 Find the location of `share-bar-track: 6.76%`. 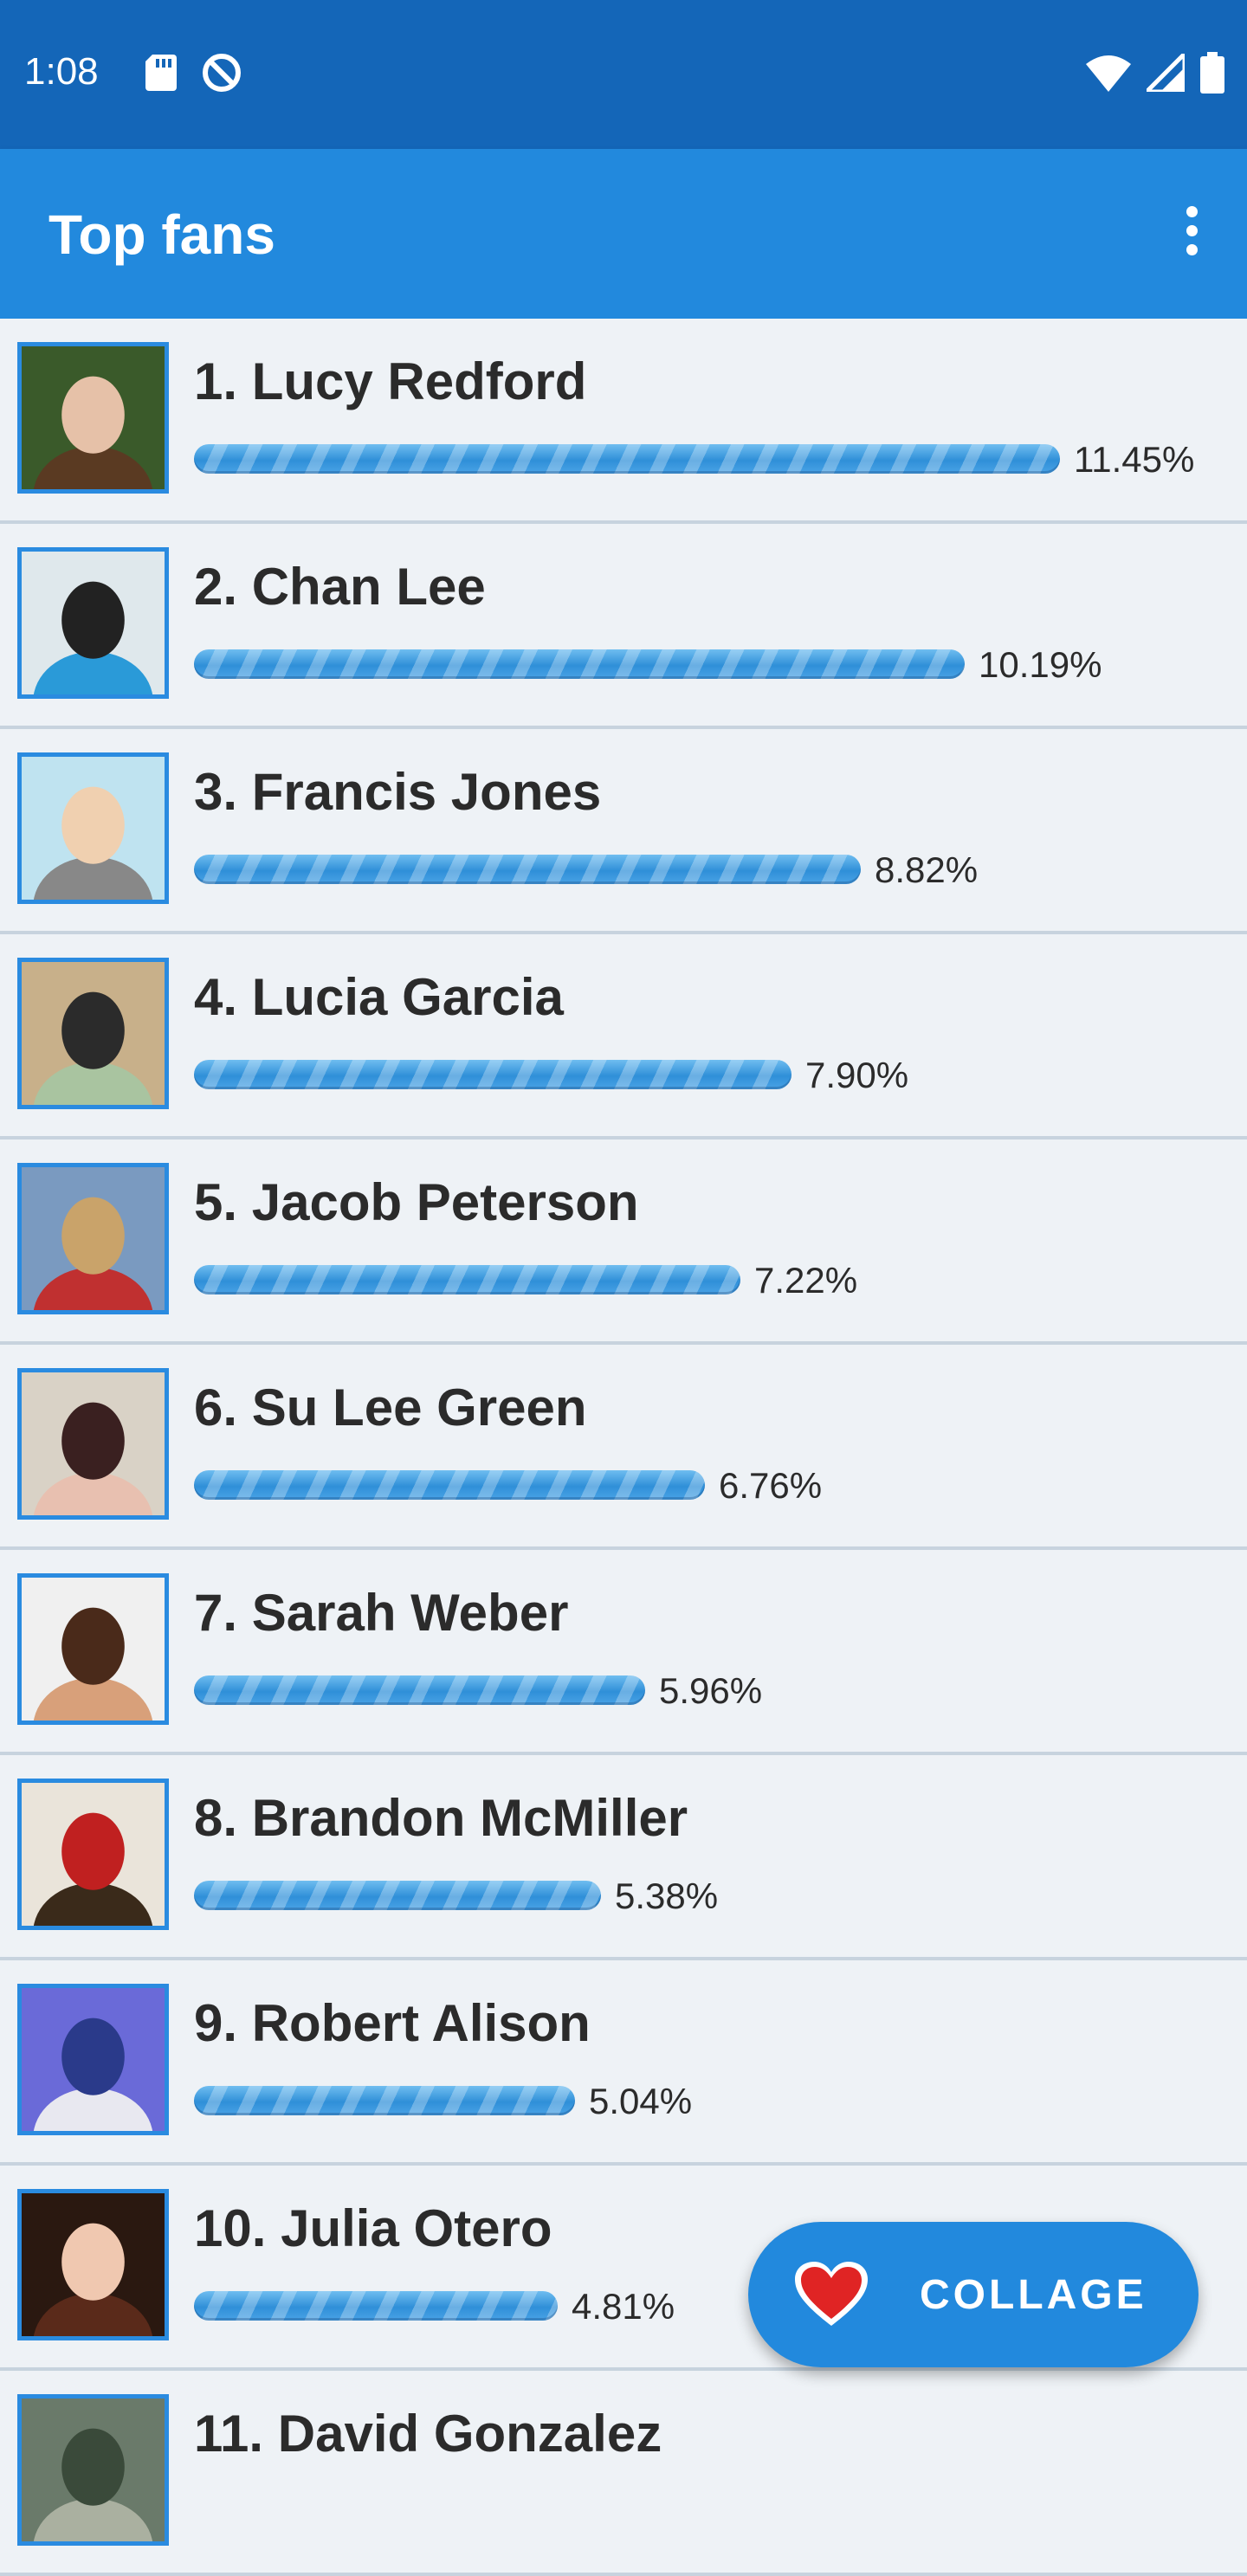

share-bar-track: 6.76% is located at coordinates (627, 1485).